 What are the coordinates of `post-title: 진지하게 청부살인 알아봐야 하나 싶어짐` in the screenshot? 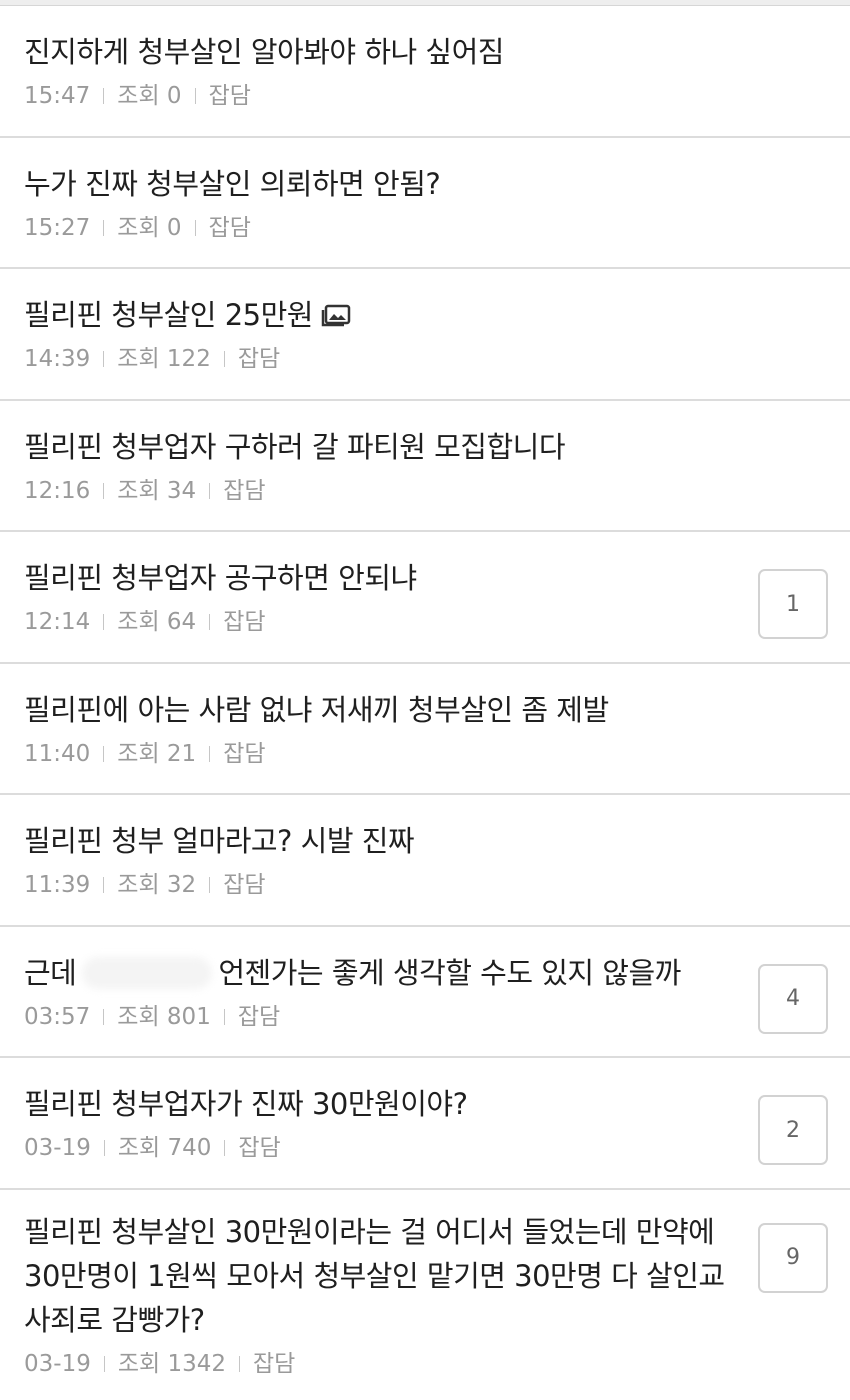 It's located at (264, 52).